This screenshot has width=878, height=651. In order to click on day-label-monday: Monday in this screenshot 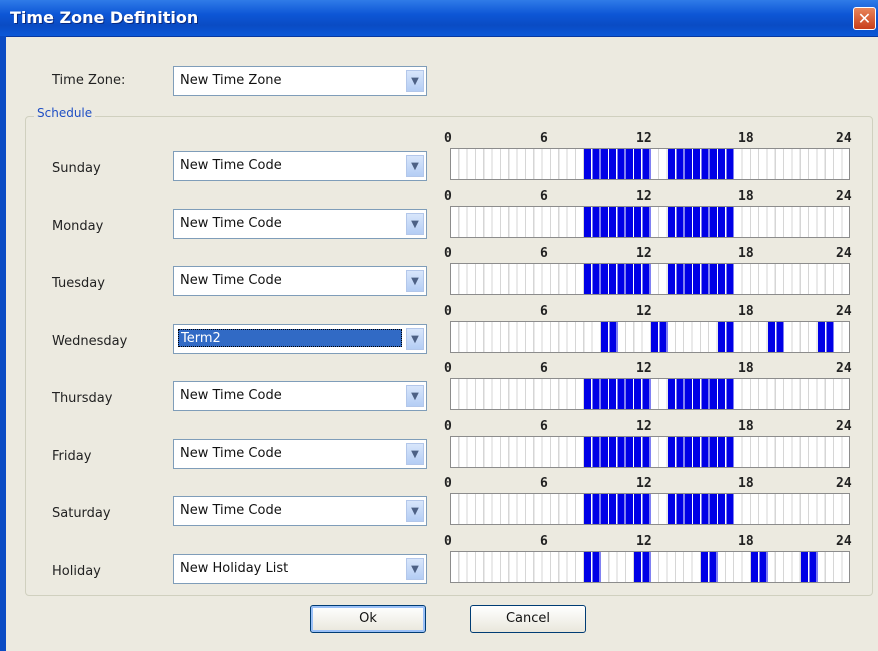, I will do `click(78, 226)`.